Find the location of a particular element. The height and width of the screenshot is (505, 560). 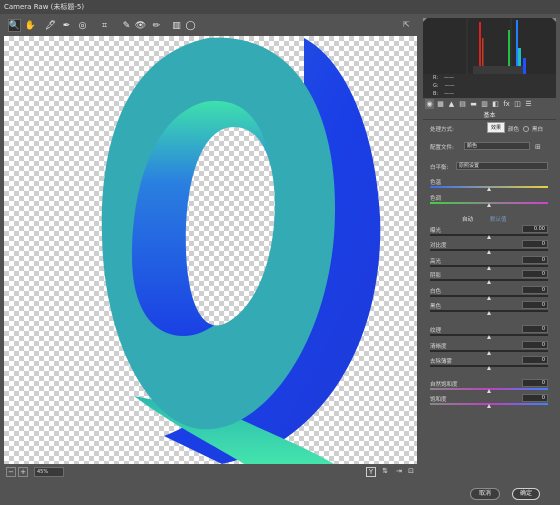

tone-curve-tab-icon: ▦ is located at coordinates (440, 104).